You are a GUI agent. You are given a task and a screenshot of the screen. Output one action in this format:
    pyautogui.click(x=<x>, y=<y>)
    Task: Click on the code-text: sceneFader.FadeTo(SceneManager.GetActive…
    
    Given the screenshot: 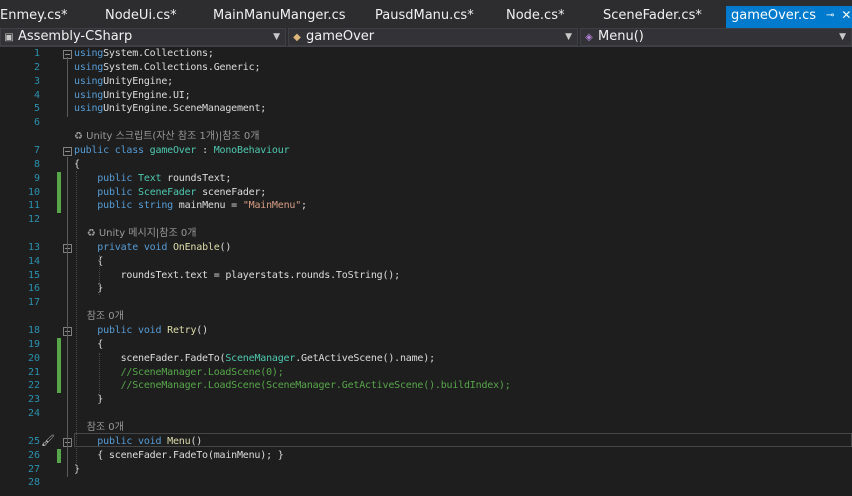 What is the action you would take?
    pyautogui.click(x=255, y=359)
    